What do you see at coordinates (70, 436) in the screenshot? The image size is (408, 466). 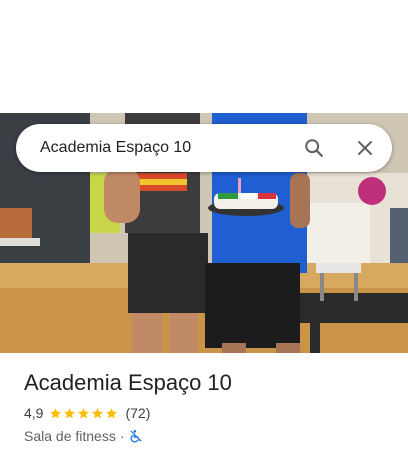 I see `place-category: Sala de fitness` at bounding box center [70, 436].